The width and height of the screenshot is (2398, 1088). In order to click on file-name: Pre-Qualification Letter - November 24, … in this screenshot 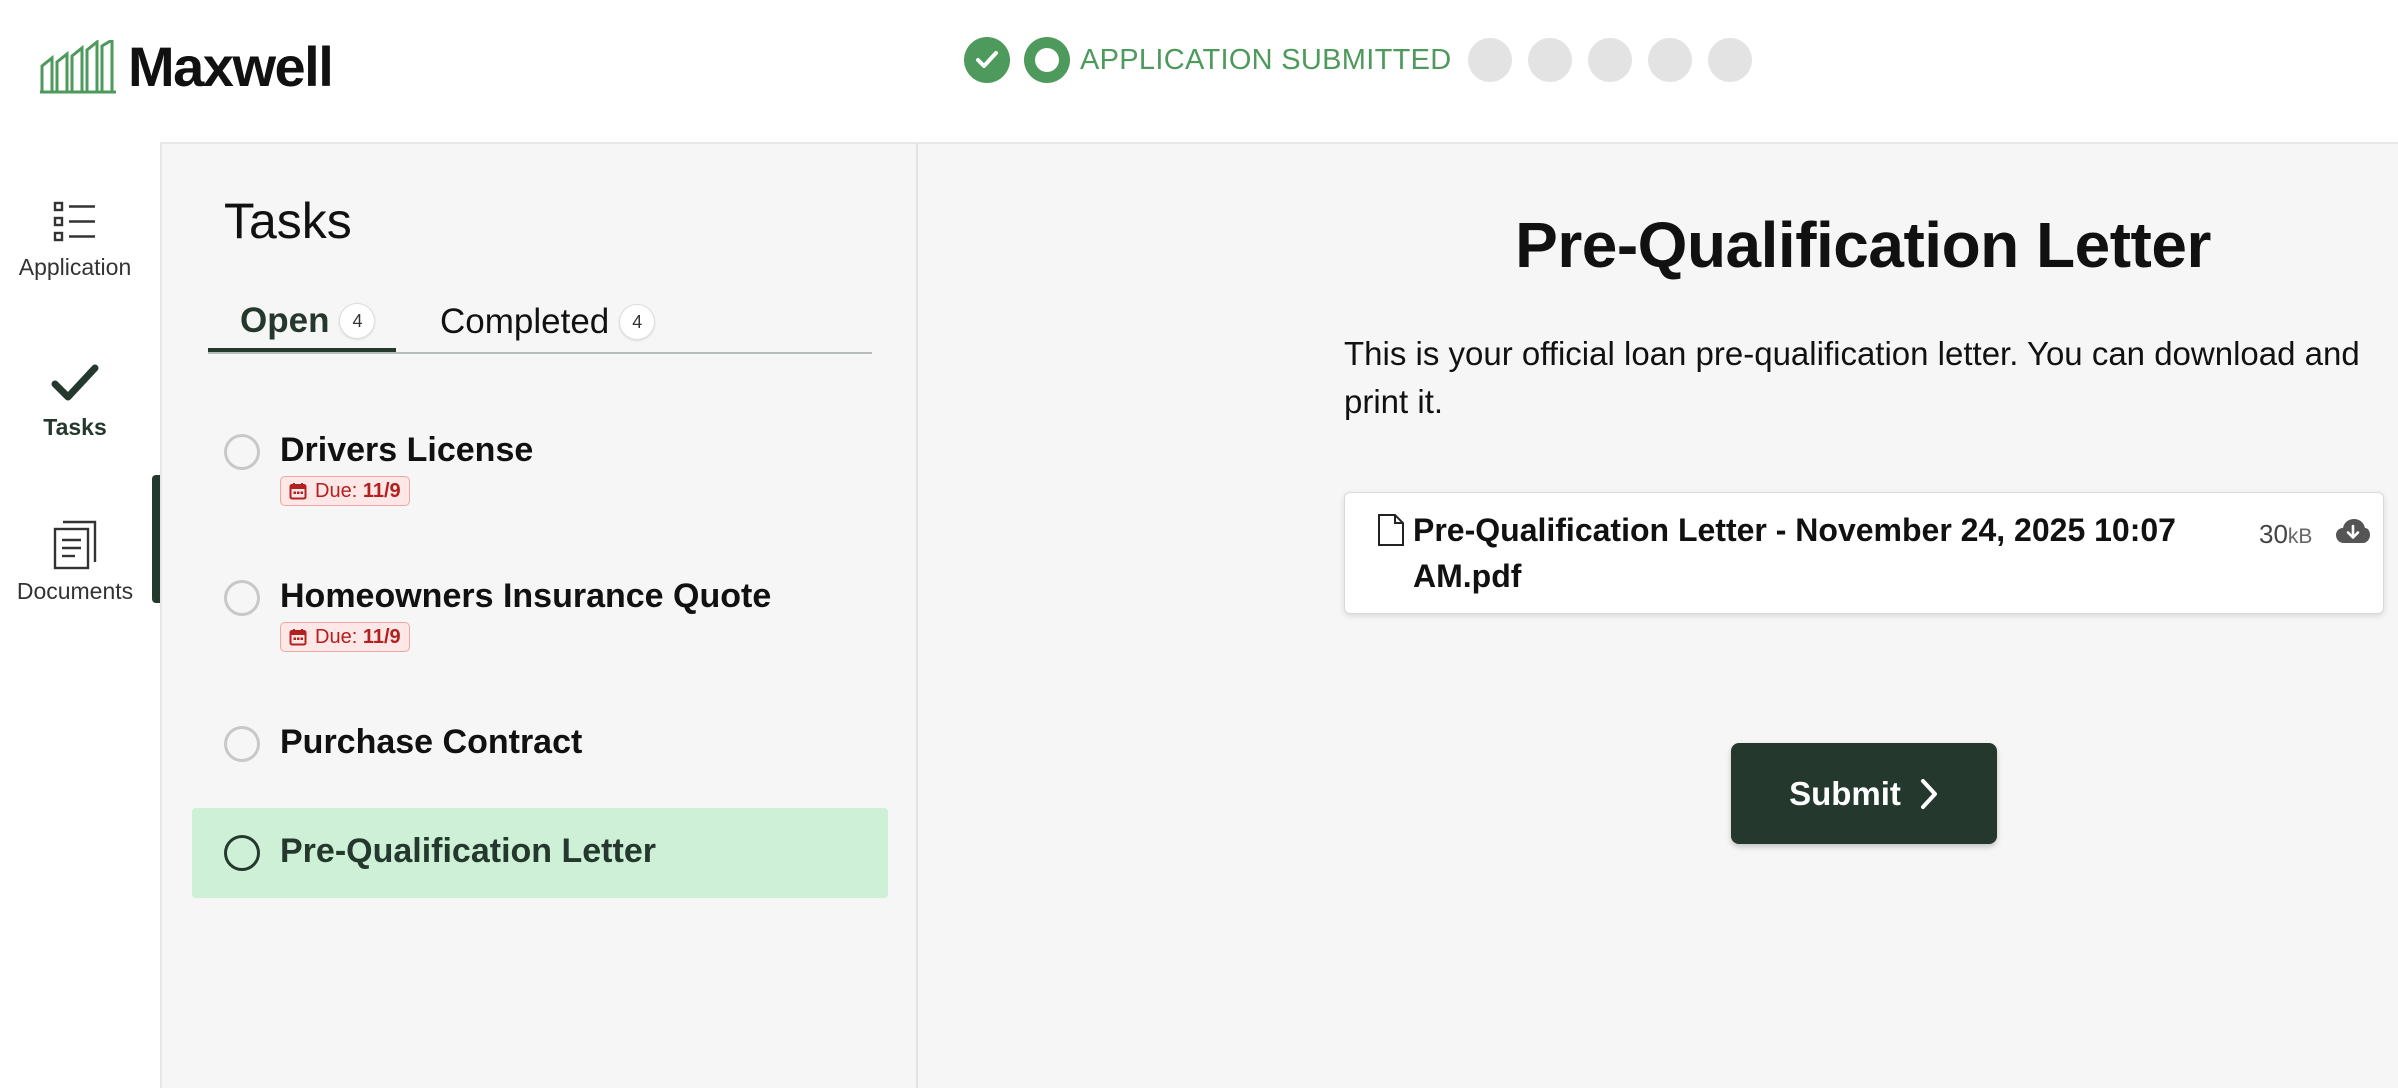, I will do `click(1823, 553)`.